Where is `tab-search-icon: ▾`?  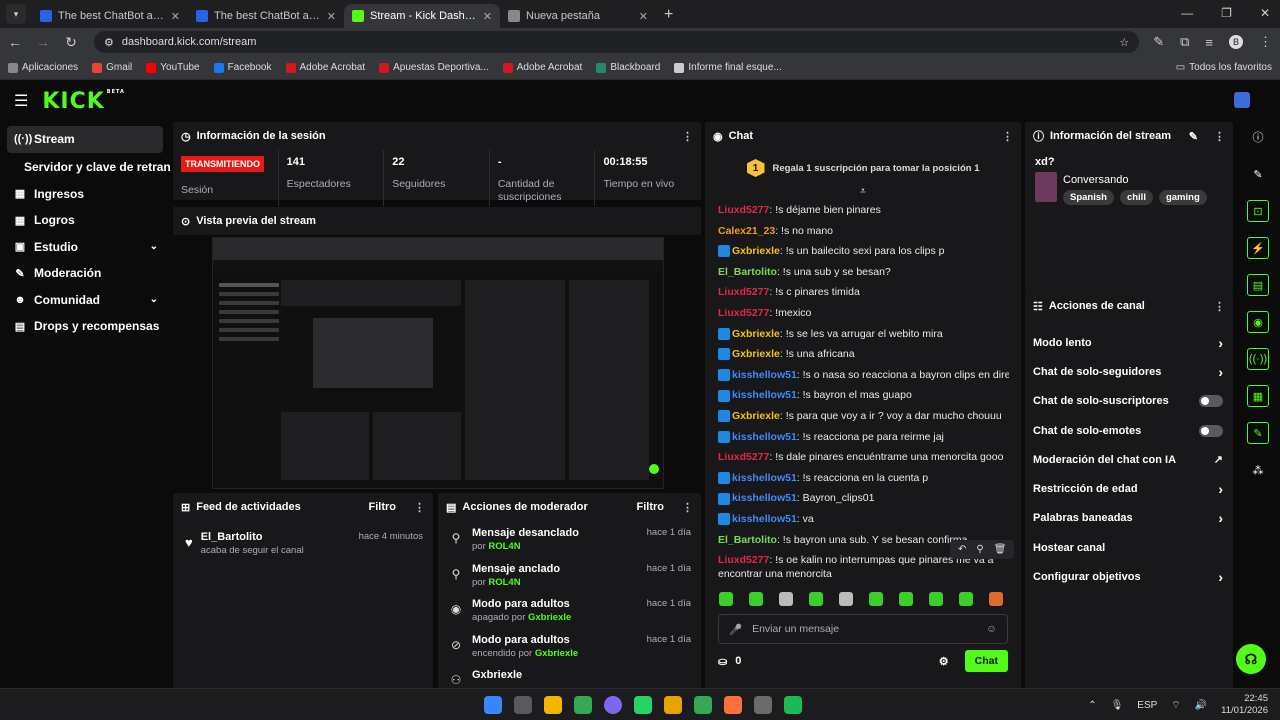 tab-search-icon: ▾ is located at coordinates (16, 14).